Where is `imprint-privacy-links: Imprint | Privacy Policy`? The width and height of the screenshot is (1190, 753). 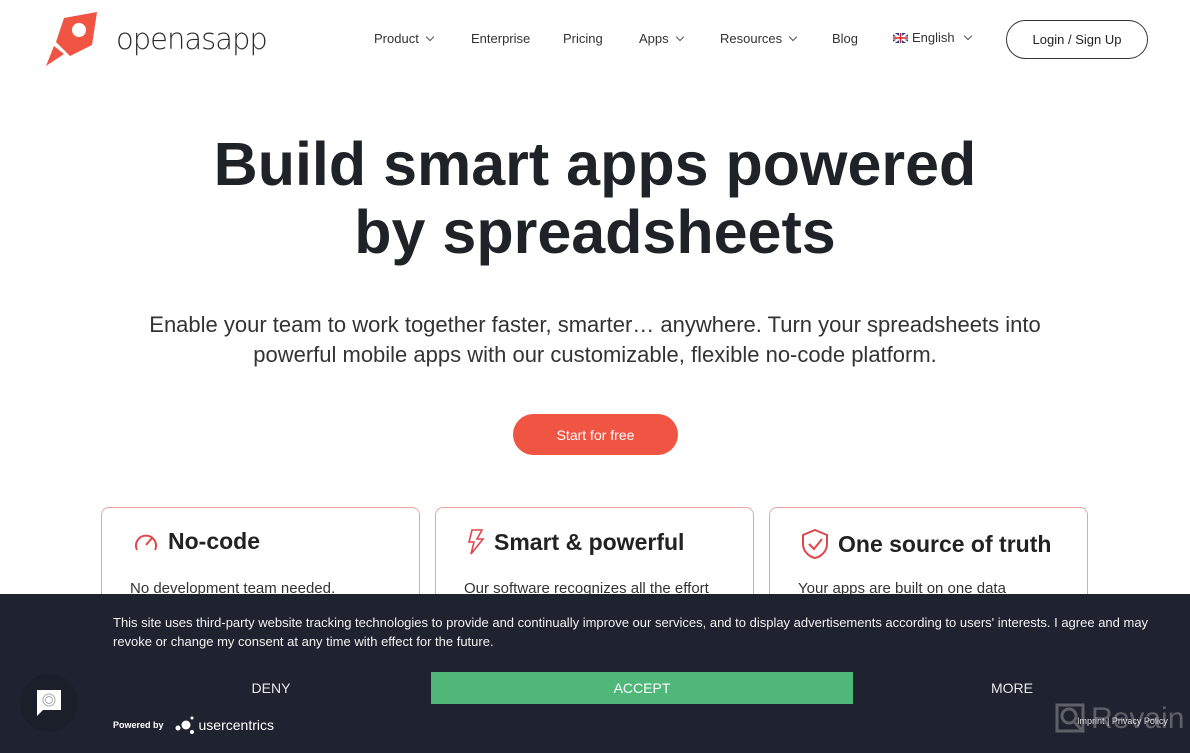 imprint-privacy-links: Imprint | Privacy Policy is located at coordinates (1122, 721).